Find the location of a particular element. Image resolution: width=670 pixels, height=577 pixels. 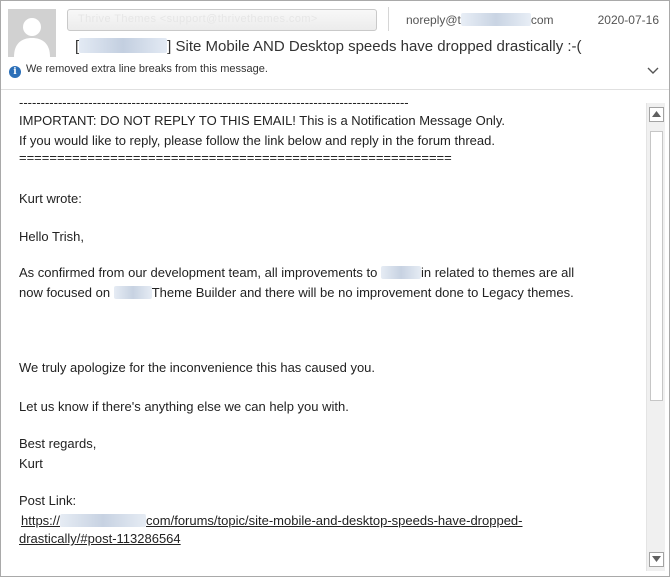

info-icon: i is located at coordinates (15, 72).